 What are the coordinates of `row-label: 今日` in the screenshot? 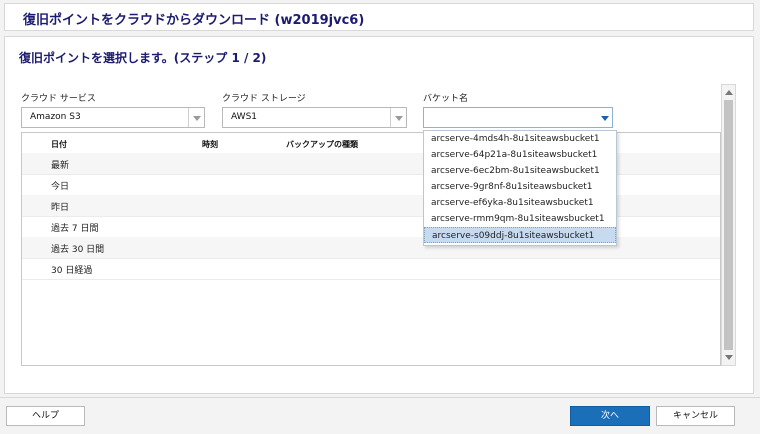 It's located at (60, 187).